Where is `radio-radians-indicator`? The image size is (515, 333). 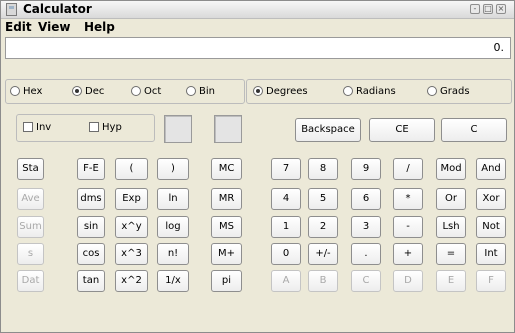
radio-radians-indicator is located at coordinates (348, 91).